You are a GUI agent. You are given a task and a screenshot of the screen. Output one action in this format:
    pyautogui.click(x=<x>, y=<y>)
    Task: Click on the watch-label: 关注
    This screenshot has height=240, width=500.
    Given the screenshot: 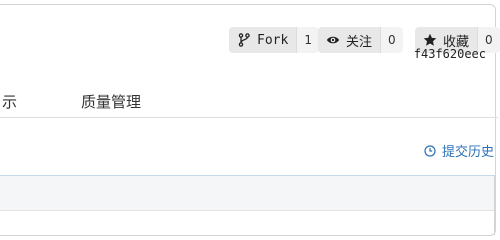 What is the action you would take?
    pyautogui.click(x=359, y=42)
    